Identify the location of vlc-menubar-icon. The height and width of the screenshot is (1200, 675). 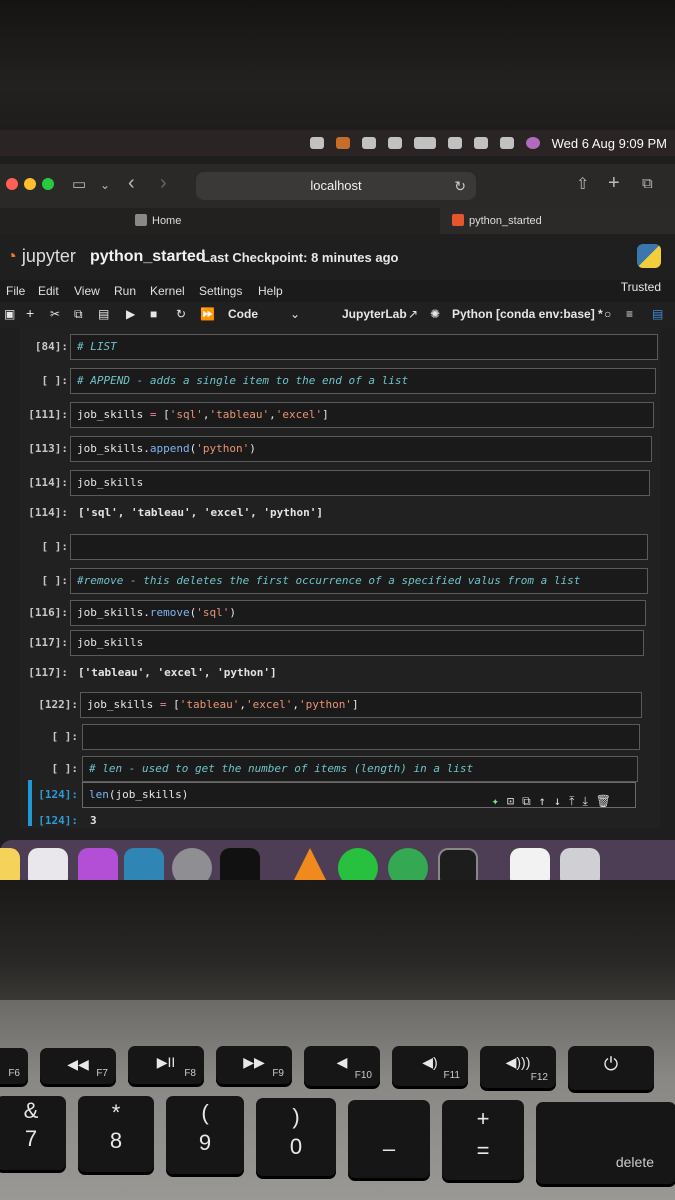
(342, 143).